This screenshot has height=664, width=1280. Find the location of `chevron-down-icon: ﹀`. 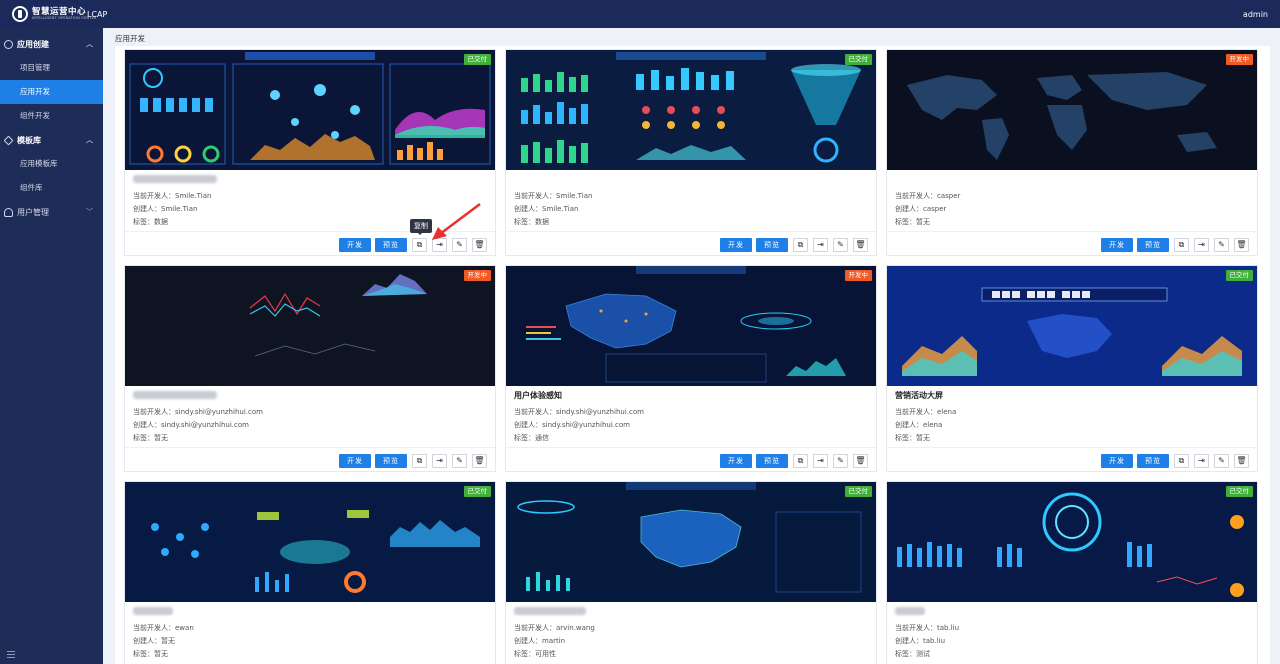

chevron-down-icon: ﹀ is located at coordinates (89, 212).